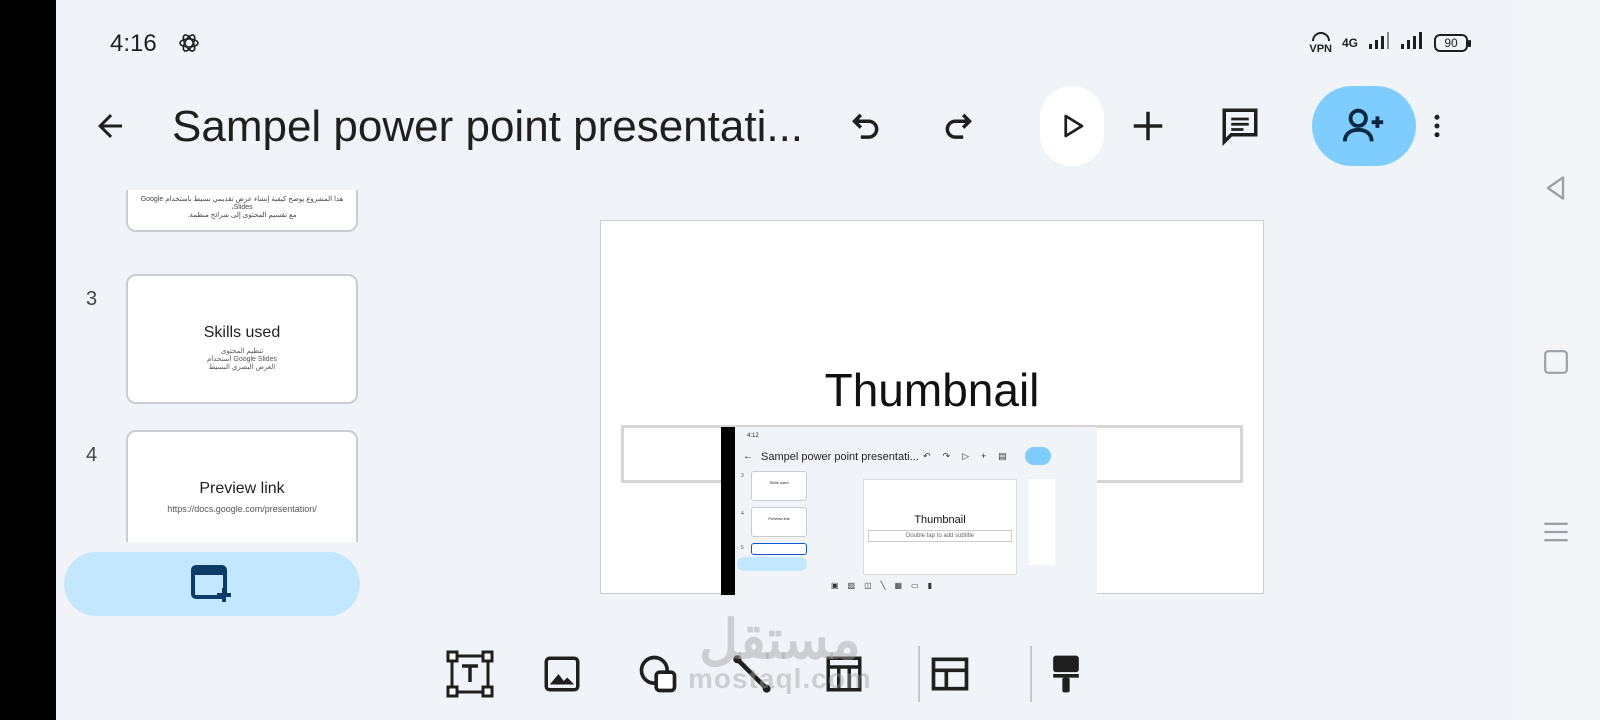  What do you see at coordinates (742, 548) in the screenshot?
I see `embedded-num-5: 5` at bounding box center [742, 548].